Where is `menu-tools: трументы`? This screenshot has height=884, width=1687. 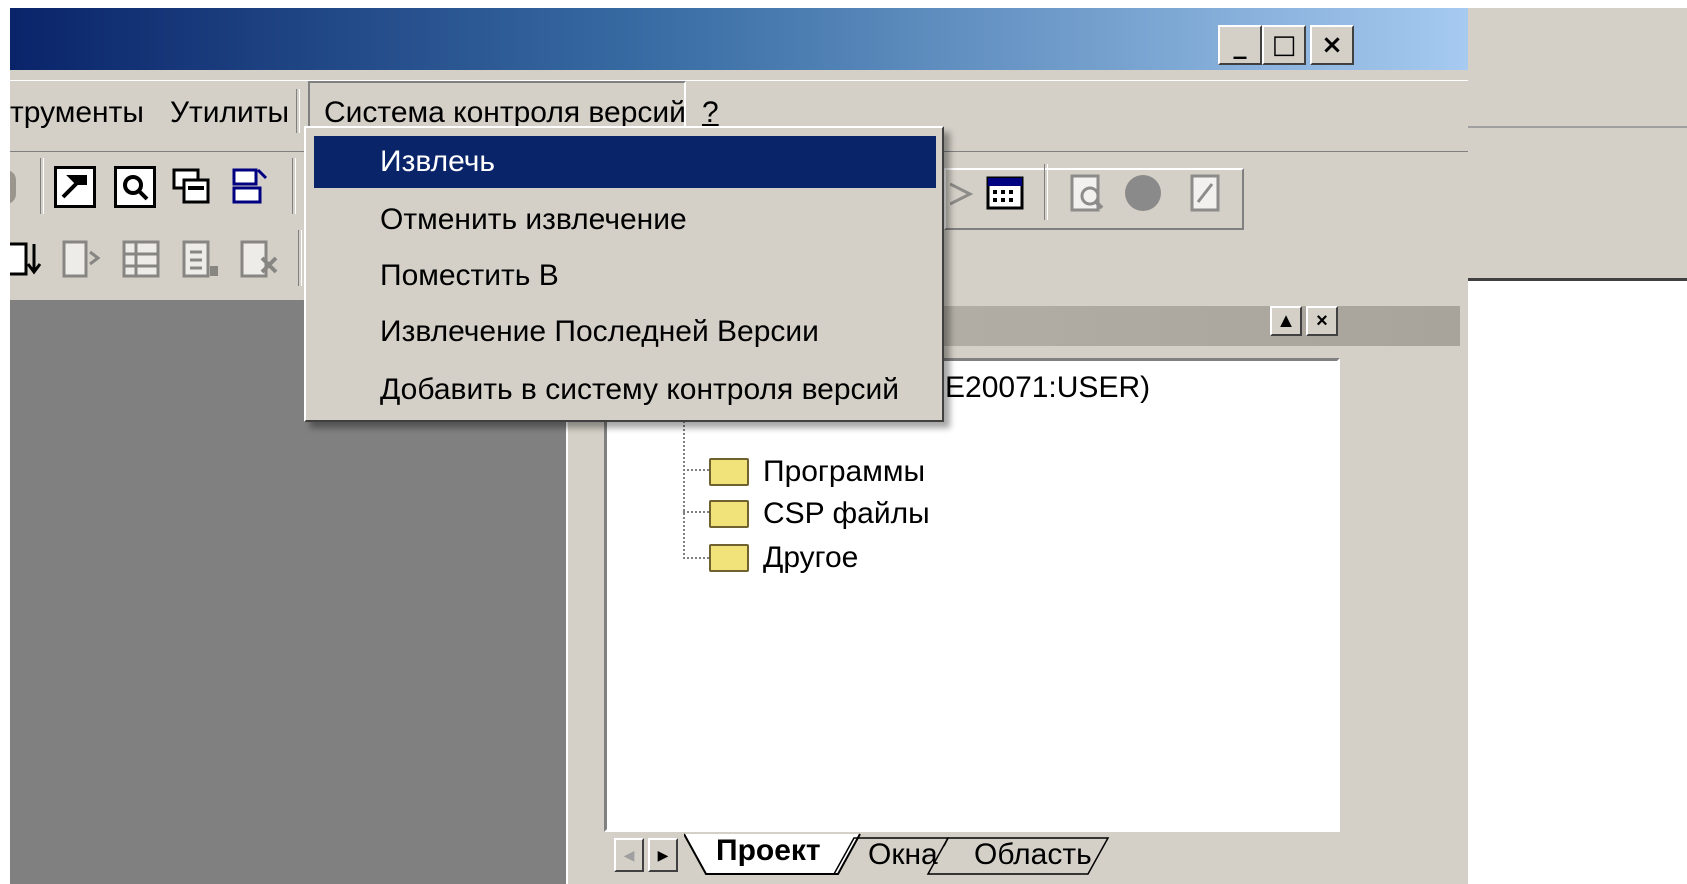
menu-tools: трументы is located at coordinates (77, 113).